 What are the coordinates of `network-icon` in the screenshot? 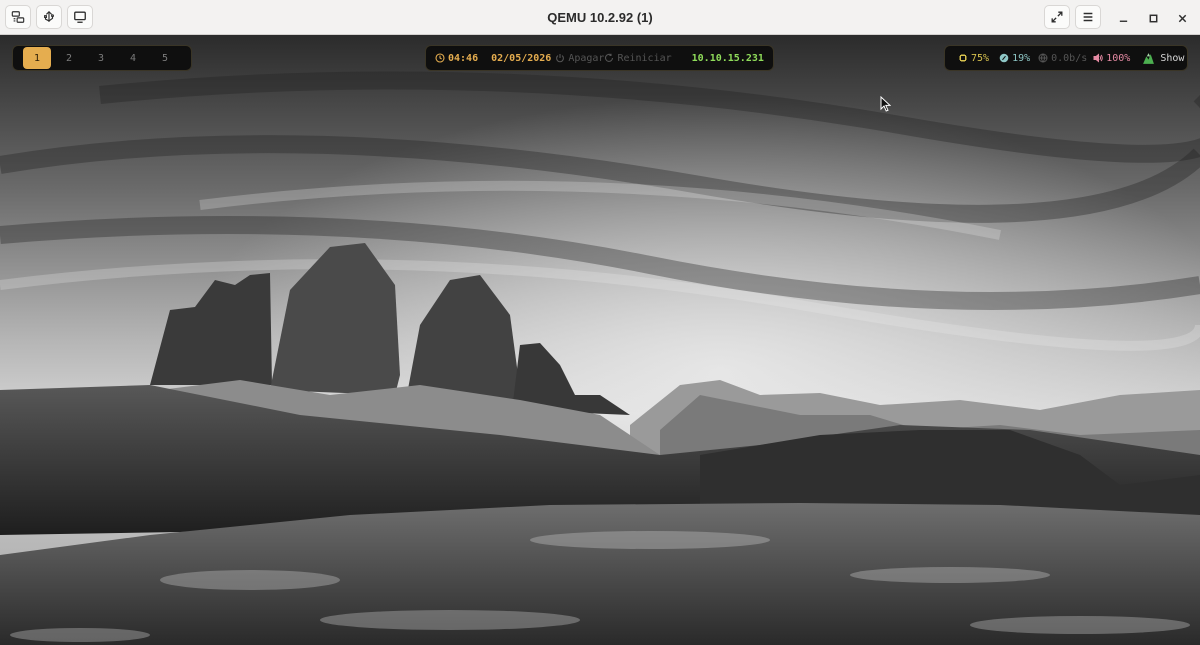 It's located at (1043, 58).